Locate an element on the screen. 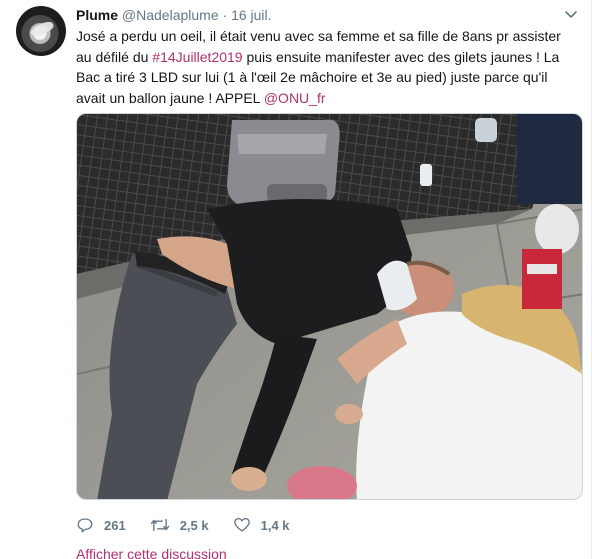 The width and height of the screenshot is (592, 559). feather-icon is located at coordinates (42, 29).